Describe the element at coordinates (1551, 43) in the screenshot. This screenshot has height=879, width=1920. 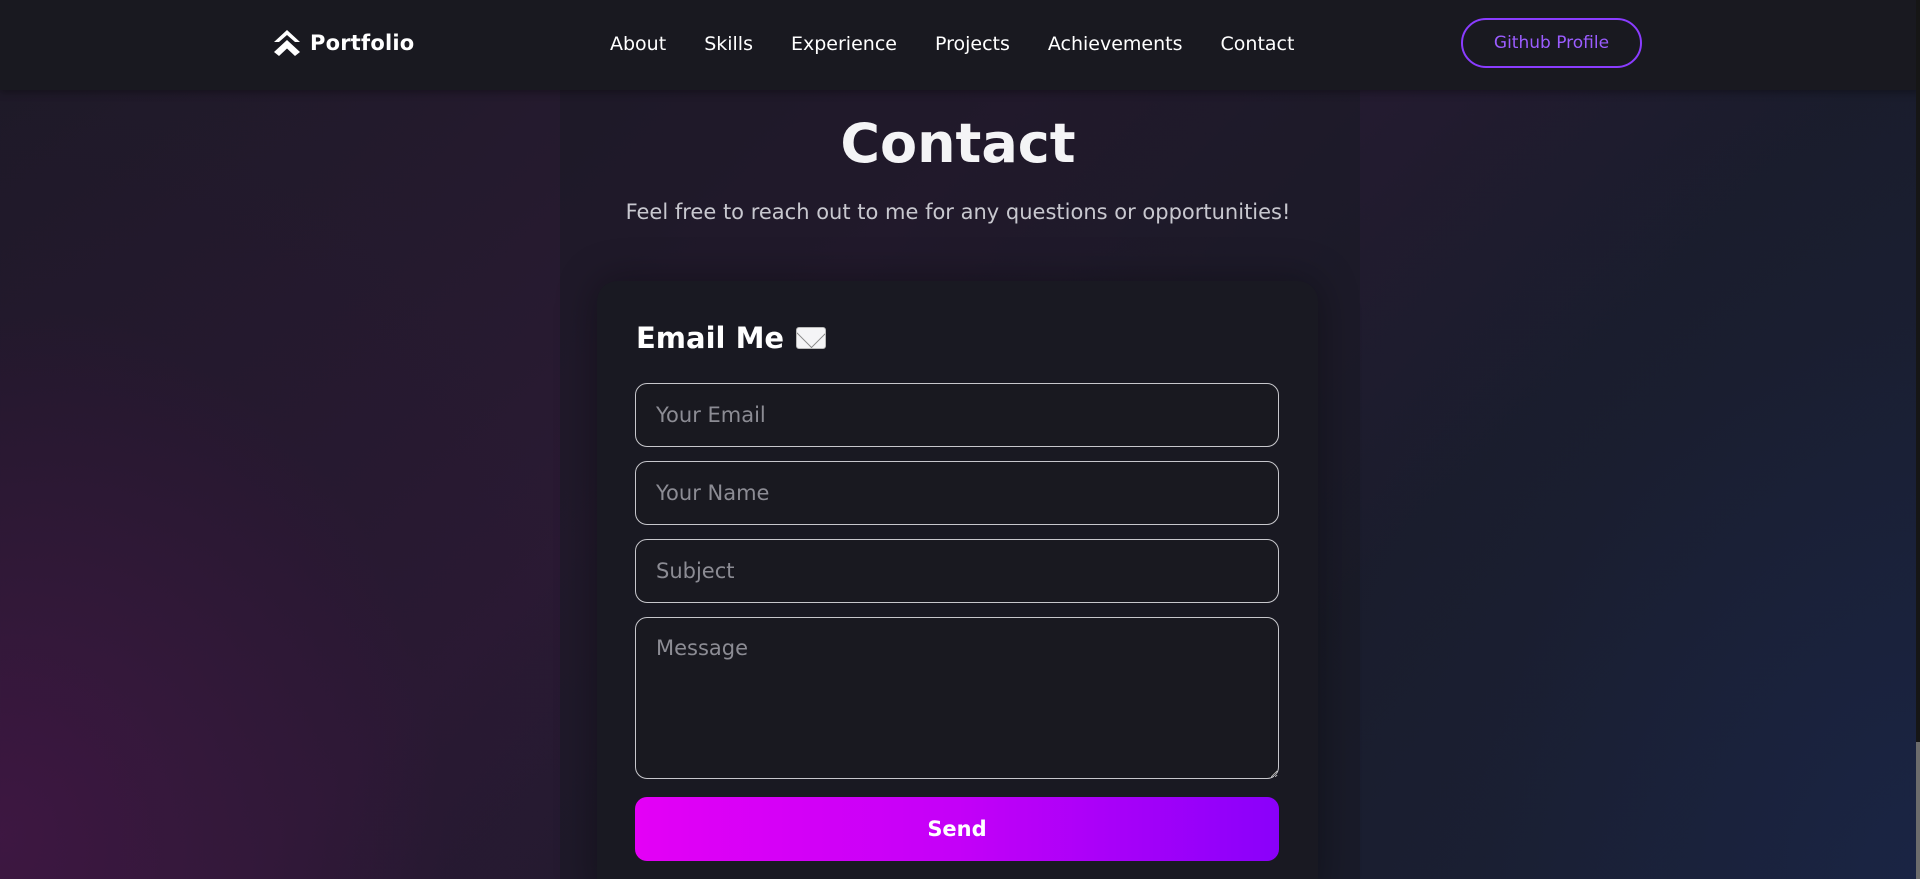
I see `github-profile-button: Github Profile` at that location.